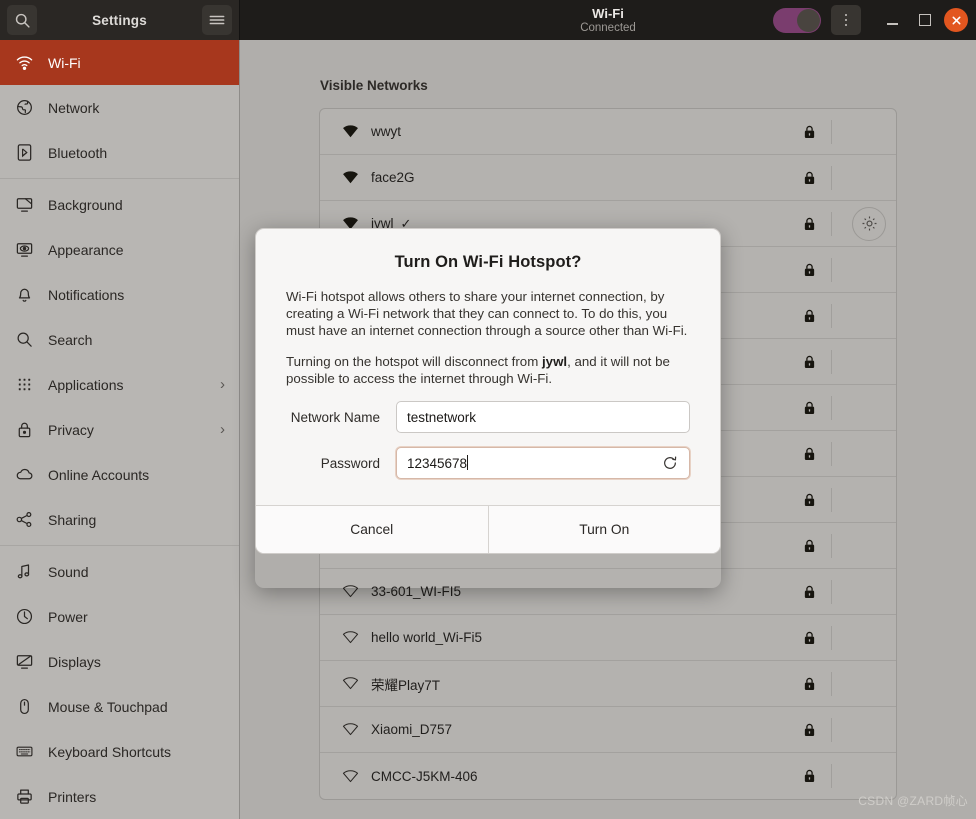 This screenshot has height=819, width=976. Describe the element at coordinates (543, 463) in the screenshot. I see `password-input: 12345678` at that location.